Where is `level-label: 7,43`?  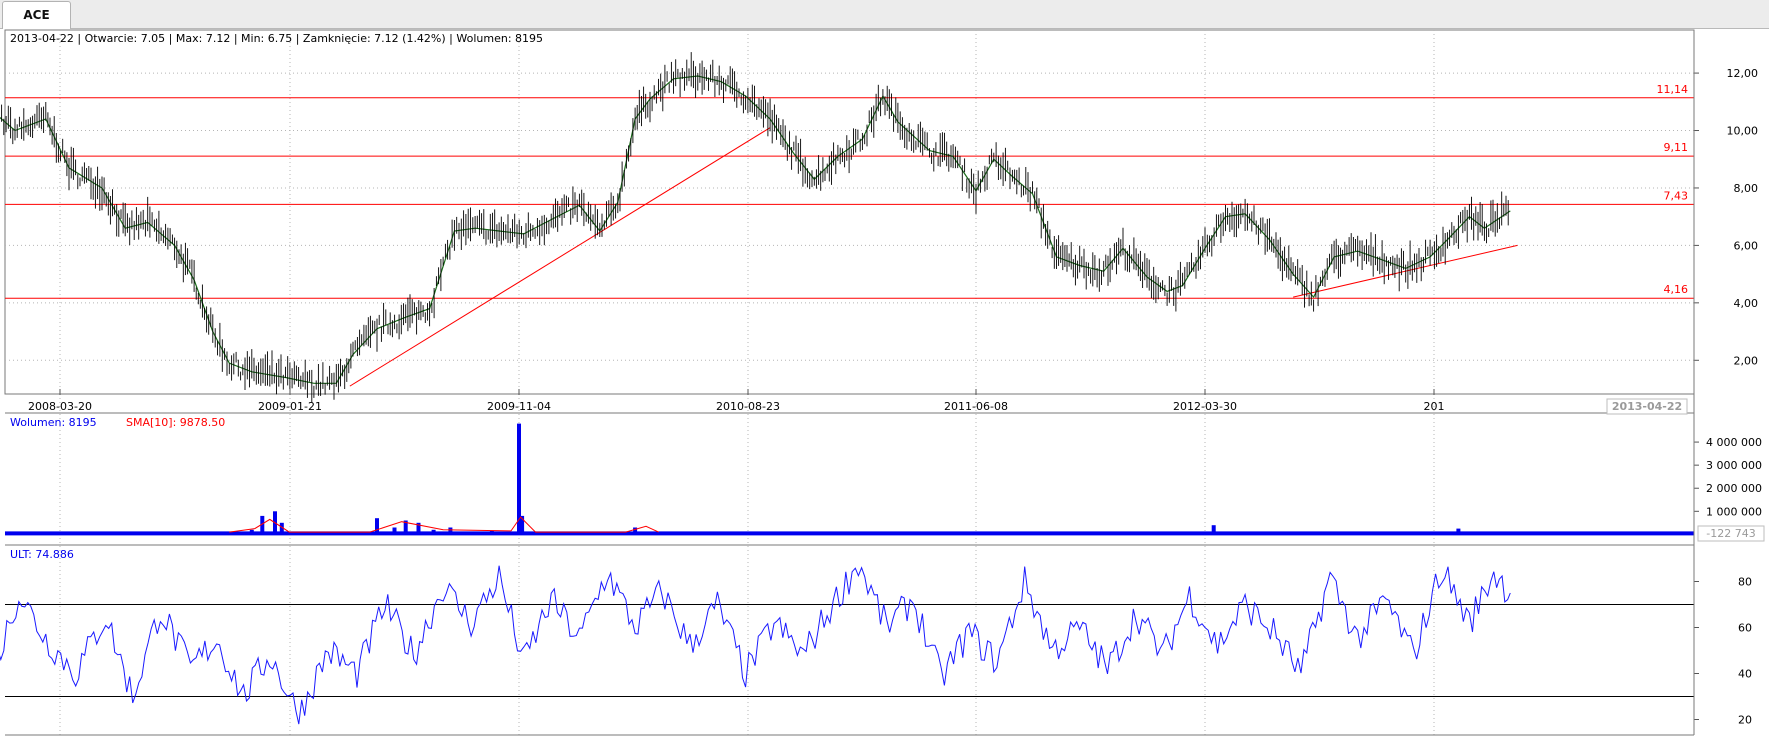
level-label: 7,43 is located at coordinates (1676, 195).